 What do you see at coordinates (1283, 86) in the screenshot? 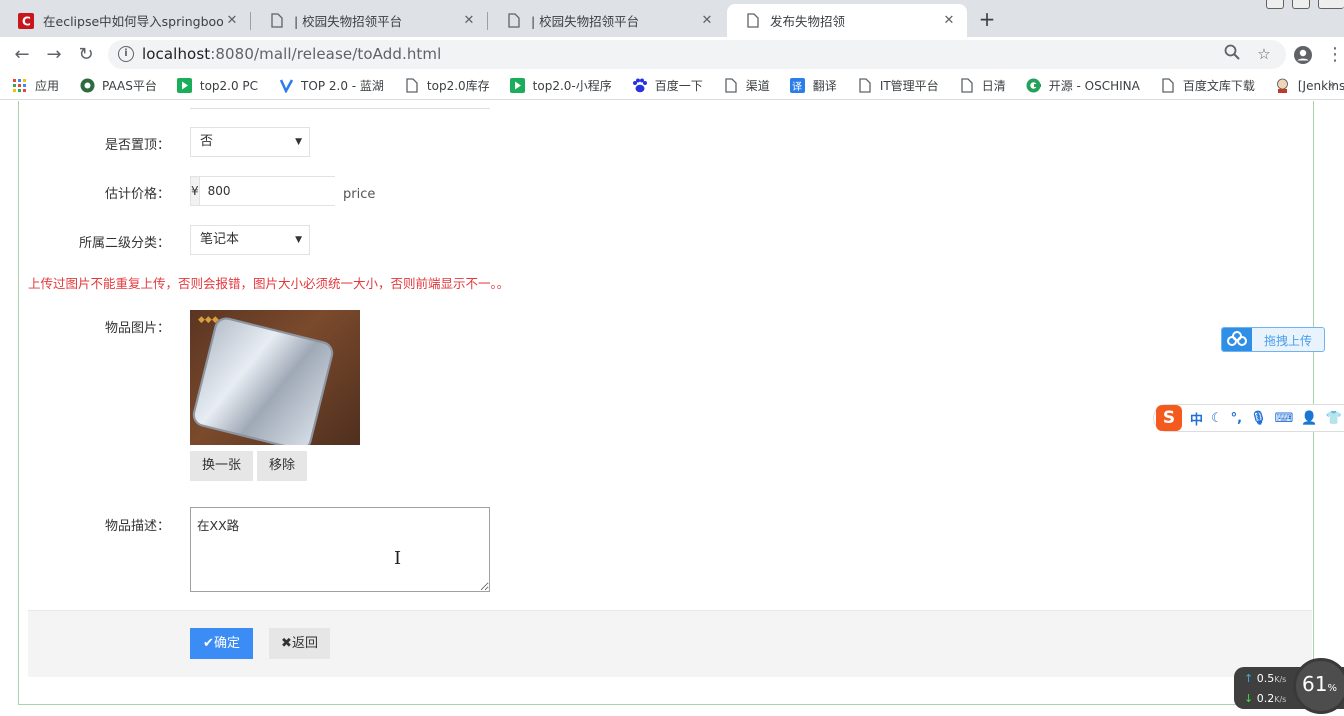
I see `jenkins-icon` at bounding box center [1283, 86].